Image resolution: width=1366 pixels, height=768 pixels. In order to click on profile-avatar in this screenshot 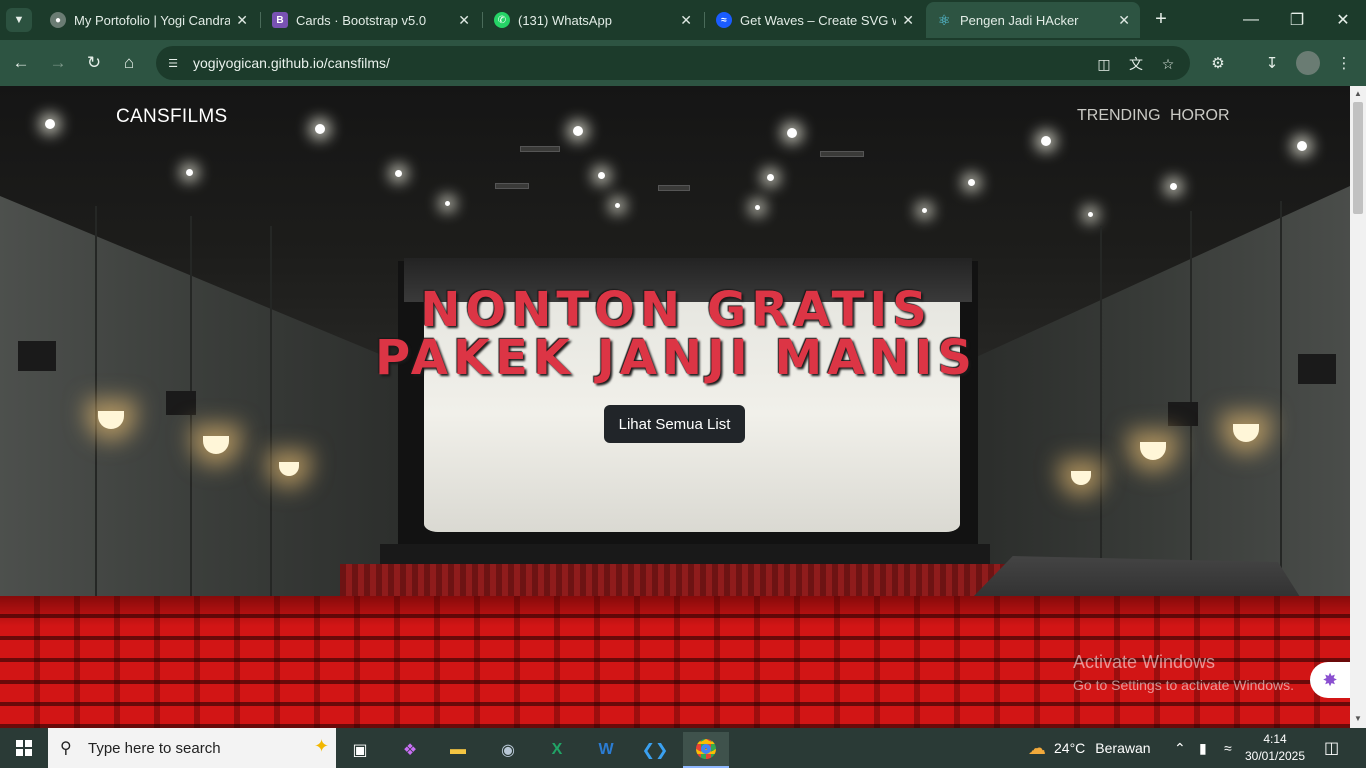, I will do `click(1308, 63)`.